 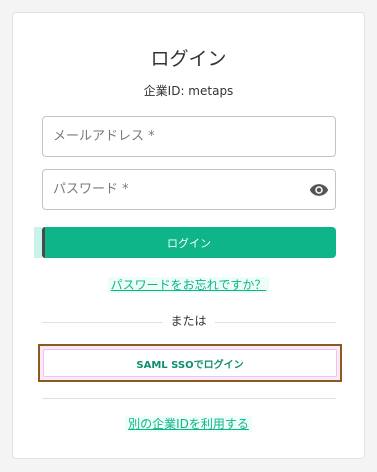 What do you see at coordinates (43, 242) in the screenshot?
I see `login-button-edge` at bounding box center [43, 242].